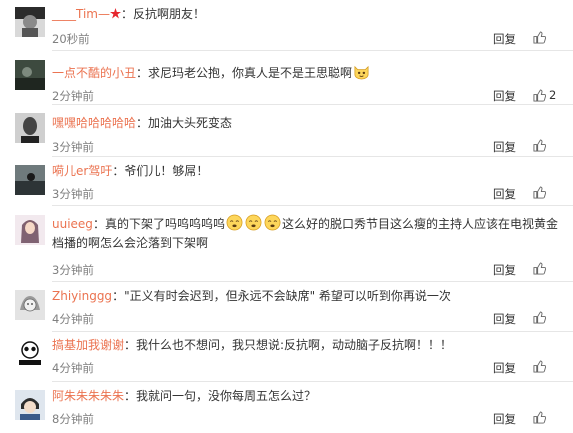 This screenshot has width=573, height=433. What do you see at coordinates (94, 73) in the screenshot?
I see `username-link: 一点不酷的小丑` at bounding box center [94, 73].